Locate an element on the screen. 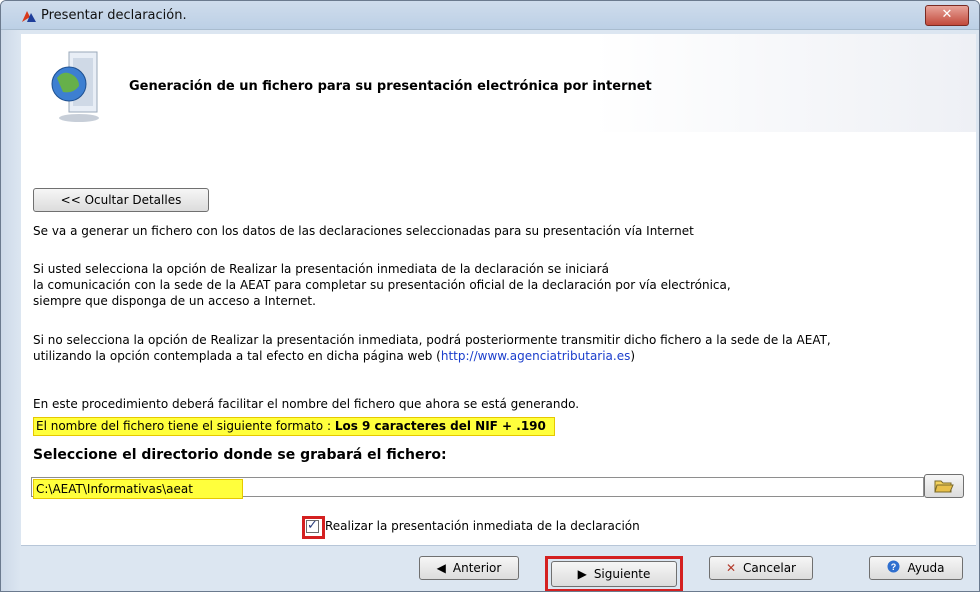  link-suffix: ) is located at coordinates (633, 356).